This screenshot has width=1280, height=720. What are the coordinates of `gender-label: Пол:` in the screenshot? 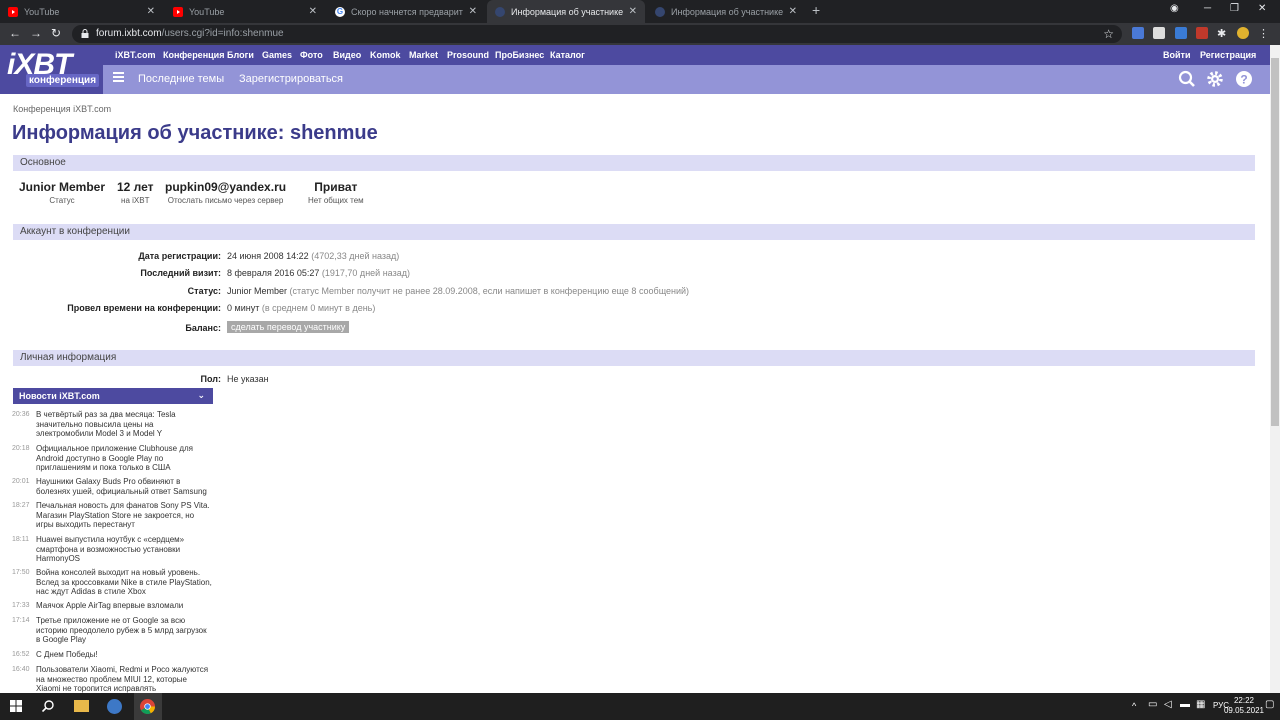 It's located at (210, 379).